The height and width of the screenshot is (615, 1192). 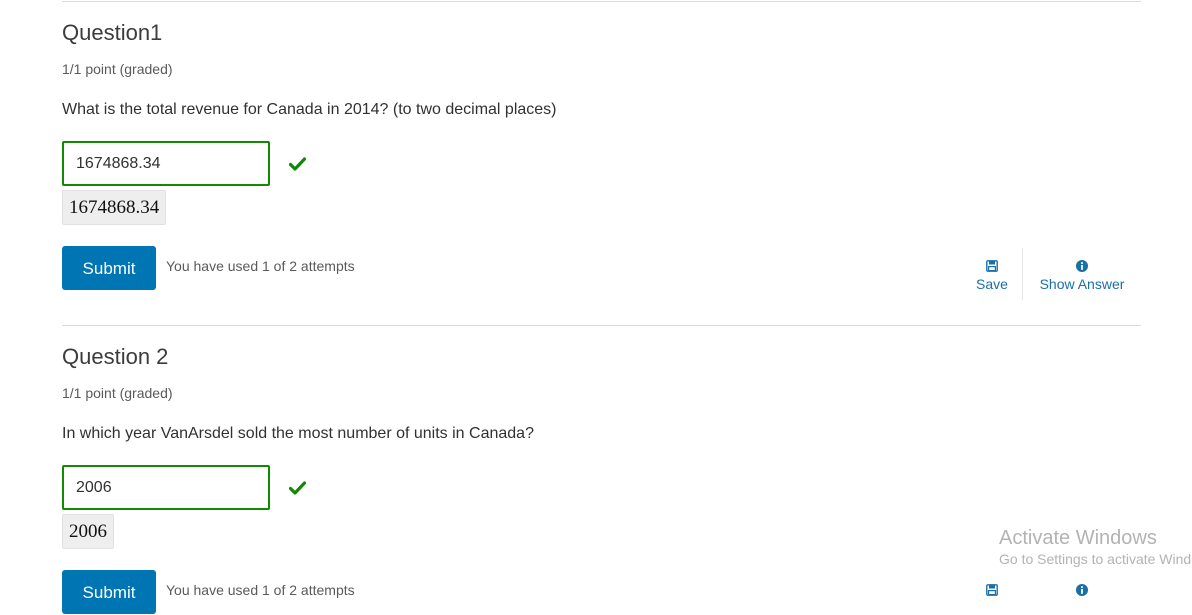 I want to click on save-button, so click(x=992, y=592).